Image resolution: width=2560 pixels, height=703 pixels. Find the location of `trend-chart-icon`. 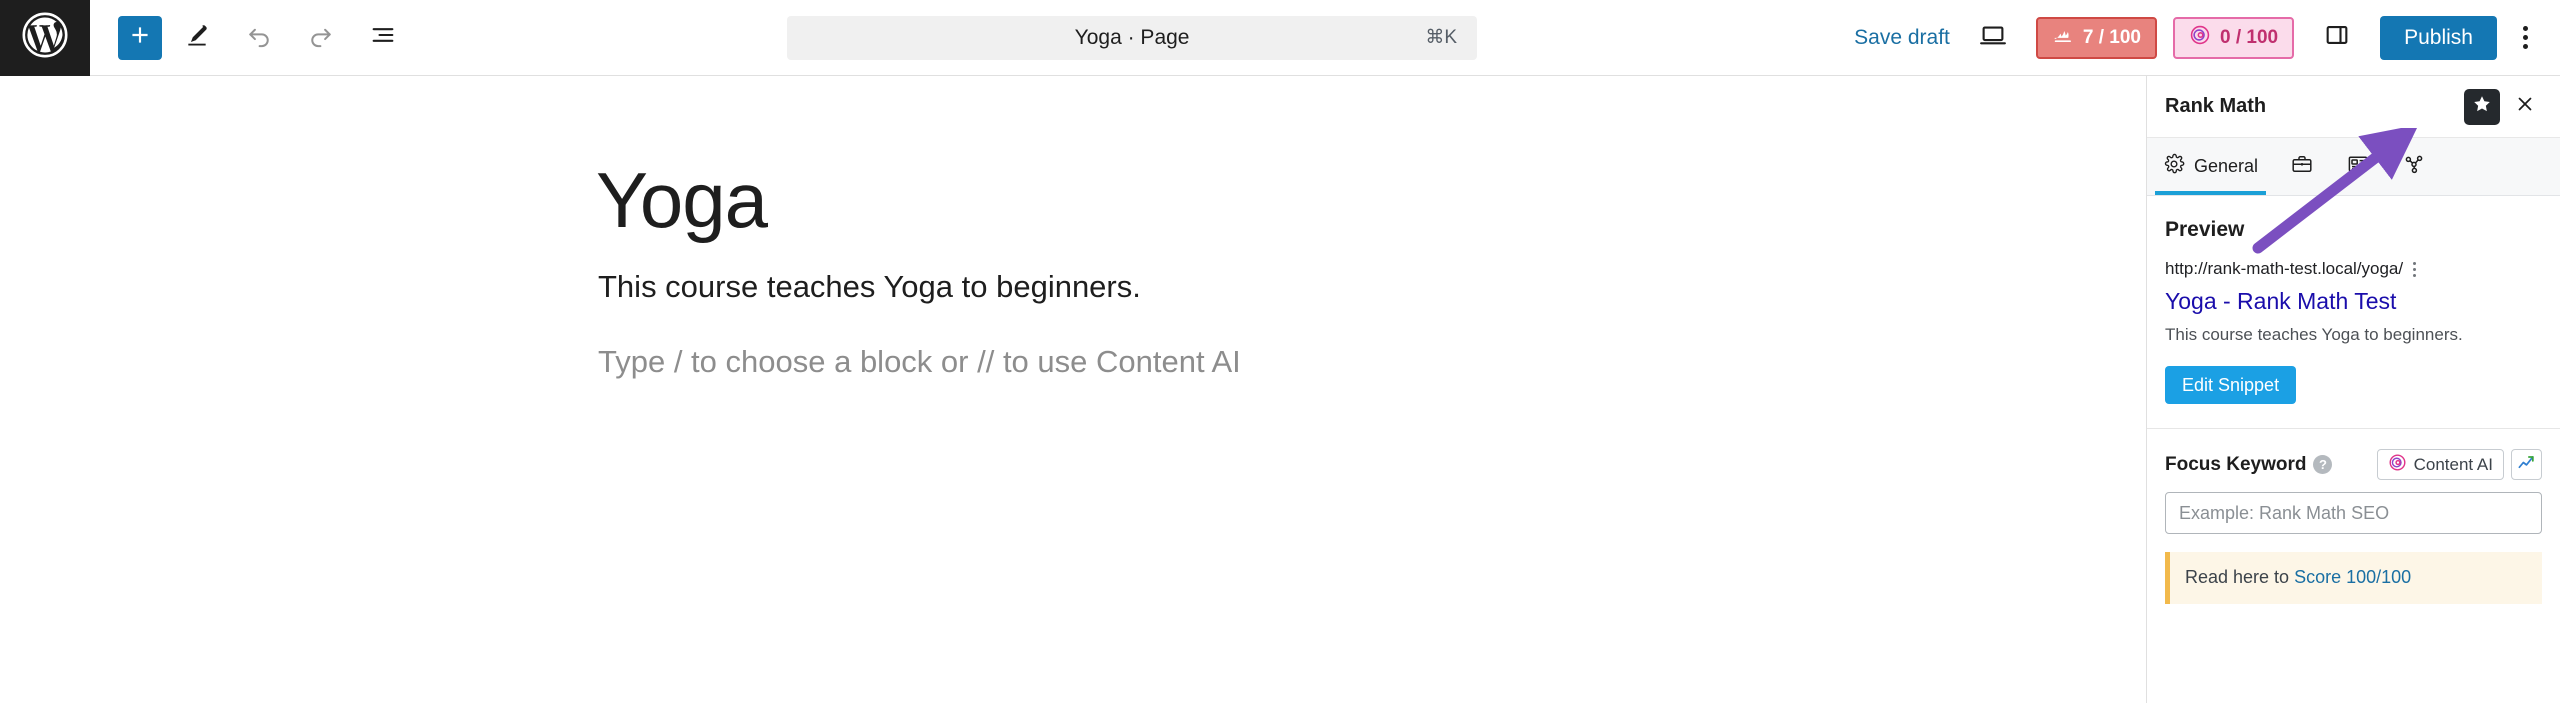

trend-chart-icon is located at coordinates (2526, 465).